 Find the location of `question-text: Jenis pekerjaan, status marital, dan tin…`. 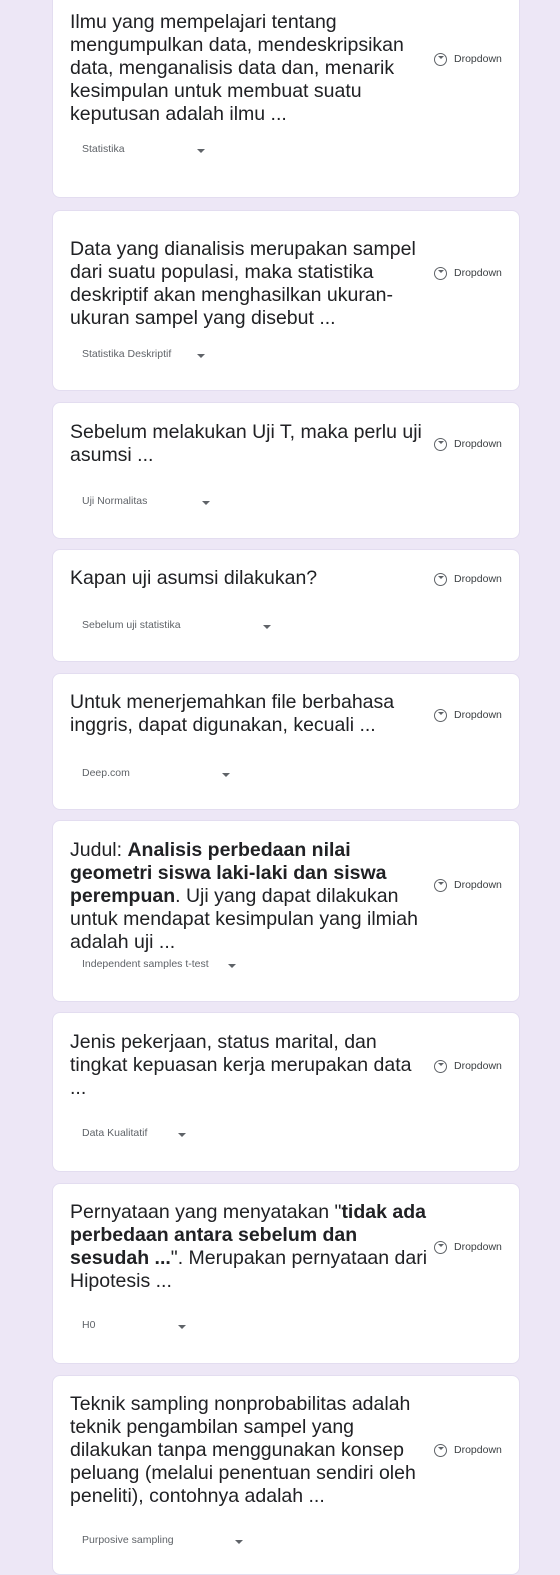

question-text: Jenis pekerjaan, status marital, dan tin… is located at coordinates (250, 1065).